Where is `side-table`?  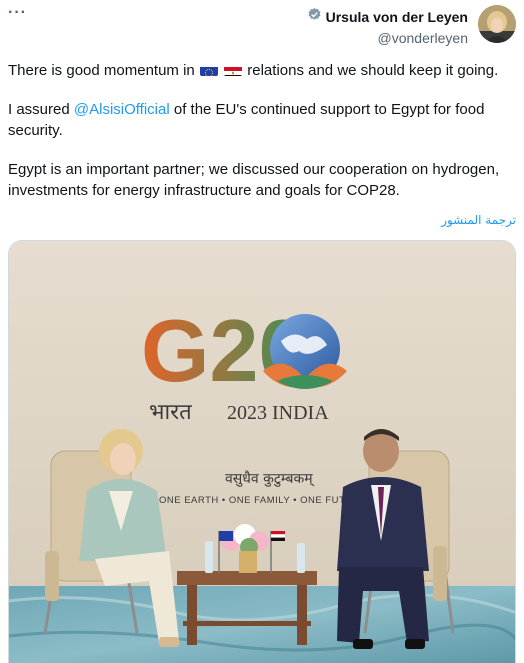
side-table is located at coordinates (247, 578).